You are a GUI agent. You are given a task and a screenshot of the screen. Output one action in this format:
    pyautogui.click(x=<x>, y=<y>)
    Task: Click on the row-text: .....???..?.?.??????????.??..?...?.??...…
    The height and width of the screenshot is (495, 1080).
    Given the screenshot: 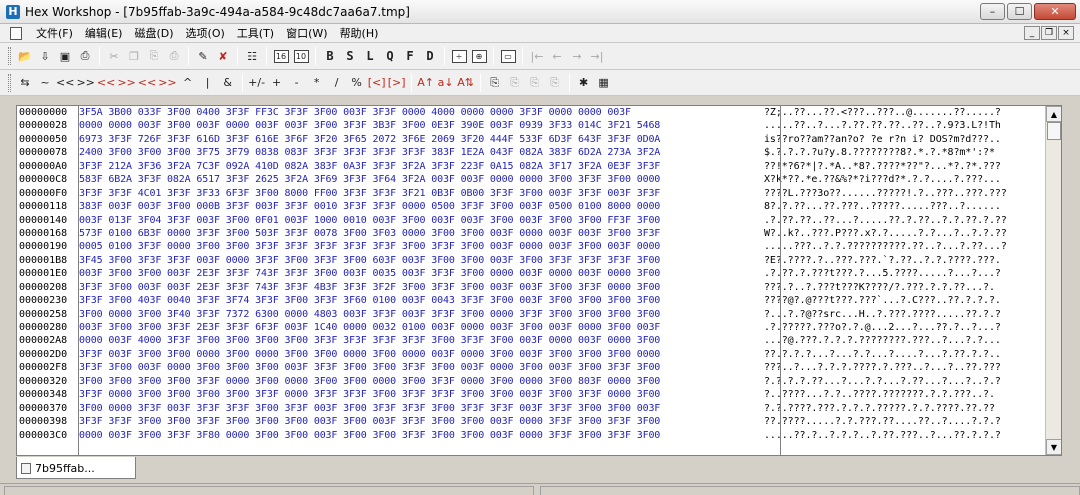 What is the action you would take?
    pyautogui.click(x=902, y=246)
    